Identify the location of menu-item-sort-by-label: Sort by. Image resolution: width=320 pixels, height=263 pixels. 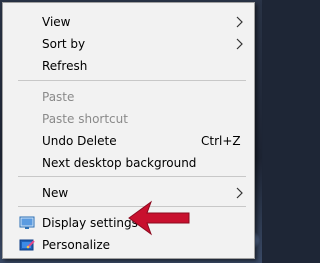
(64, 44).